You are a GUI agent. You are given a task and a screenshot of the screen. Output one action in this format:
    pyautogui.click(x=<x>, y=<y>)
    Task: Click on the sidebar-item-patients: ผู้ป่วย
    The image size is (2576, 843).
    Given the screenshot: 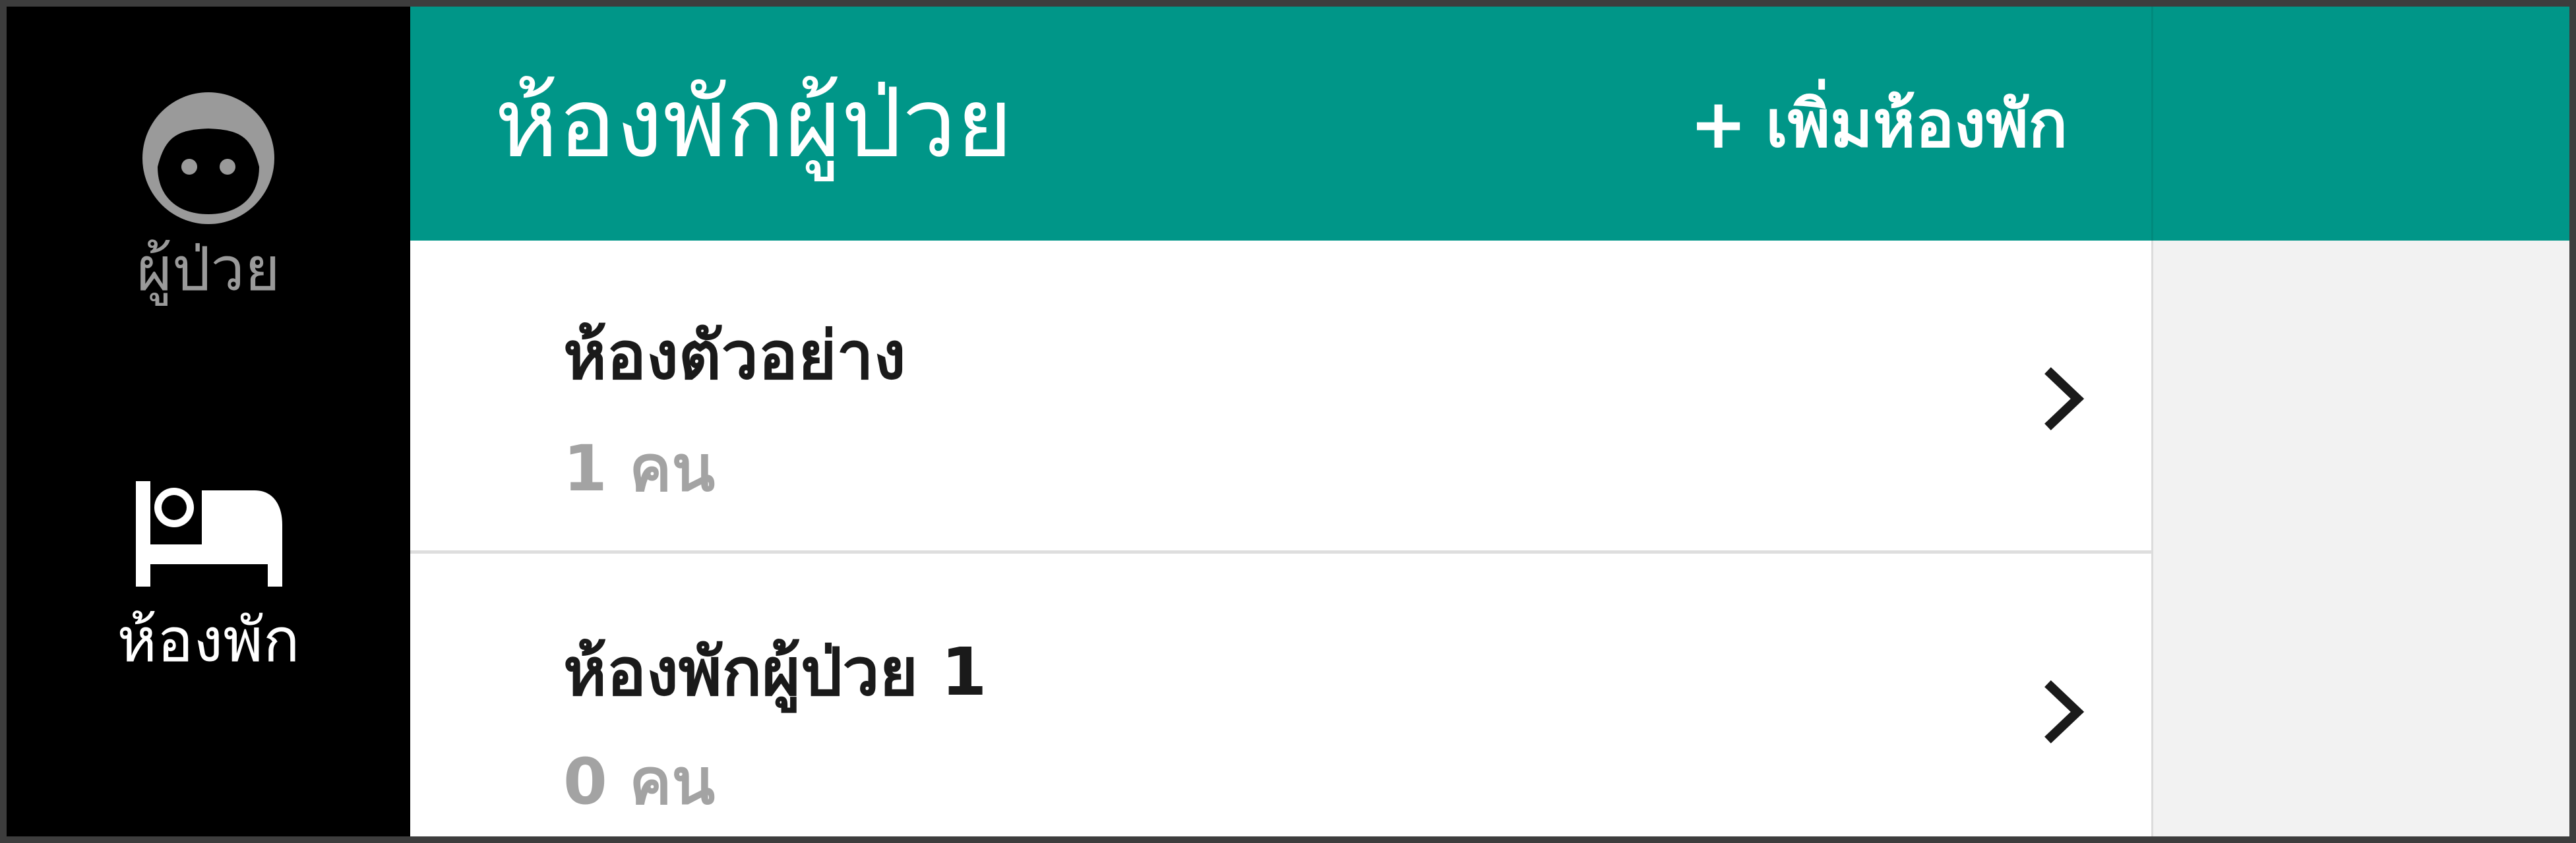 What is the action you would take?
    pyautogui.click(x=208, y=194)
    